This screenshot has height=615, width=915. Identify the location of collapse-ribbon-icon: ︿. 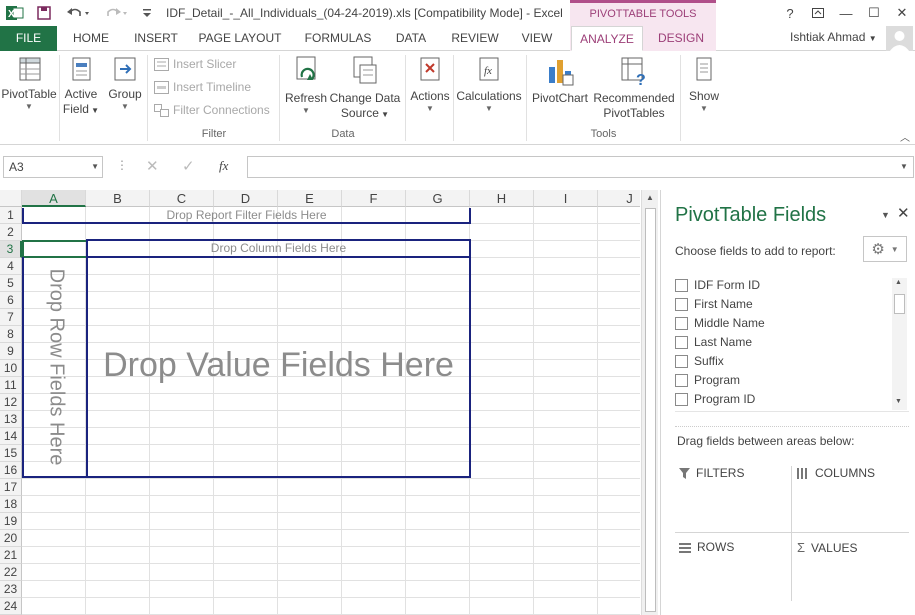
(905, 136).